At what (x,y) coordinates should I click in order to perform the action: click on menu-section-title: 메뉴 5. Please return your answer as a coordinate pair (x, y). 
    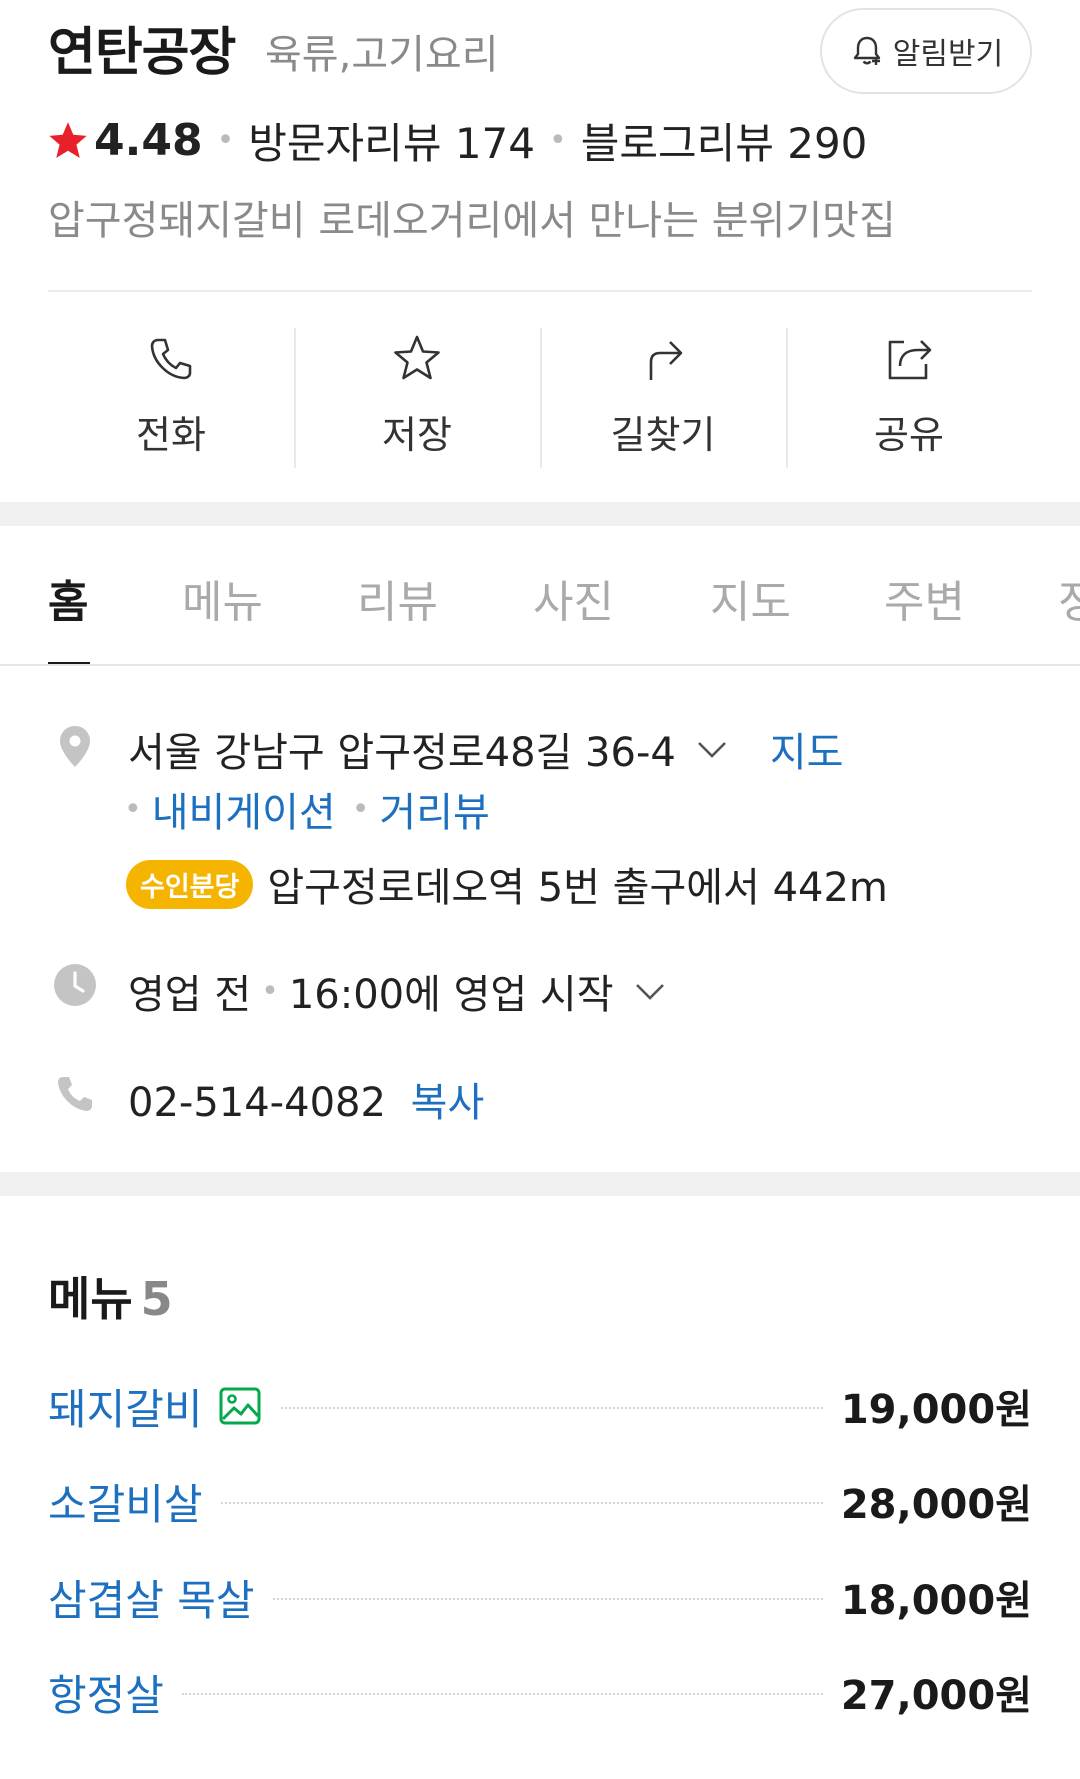
    Looking at the image, I should click on (110, 1296).